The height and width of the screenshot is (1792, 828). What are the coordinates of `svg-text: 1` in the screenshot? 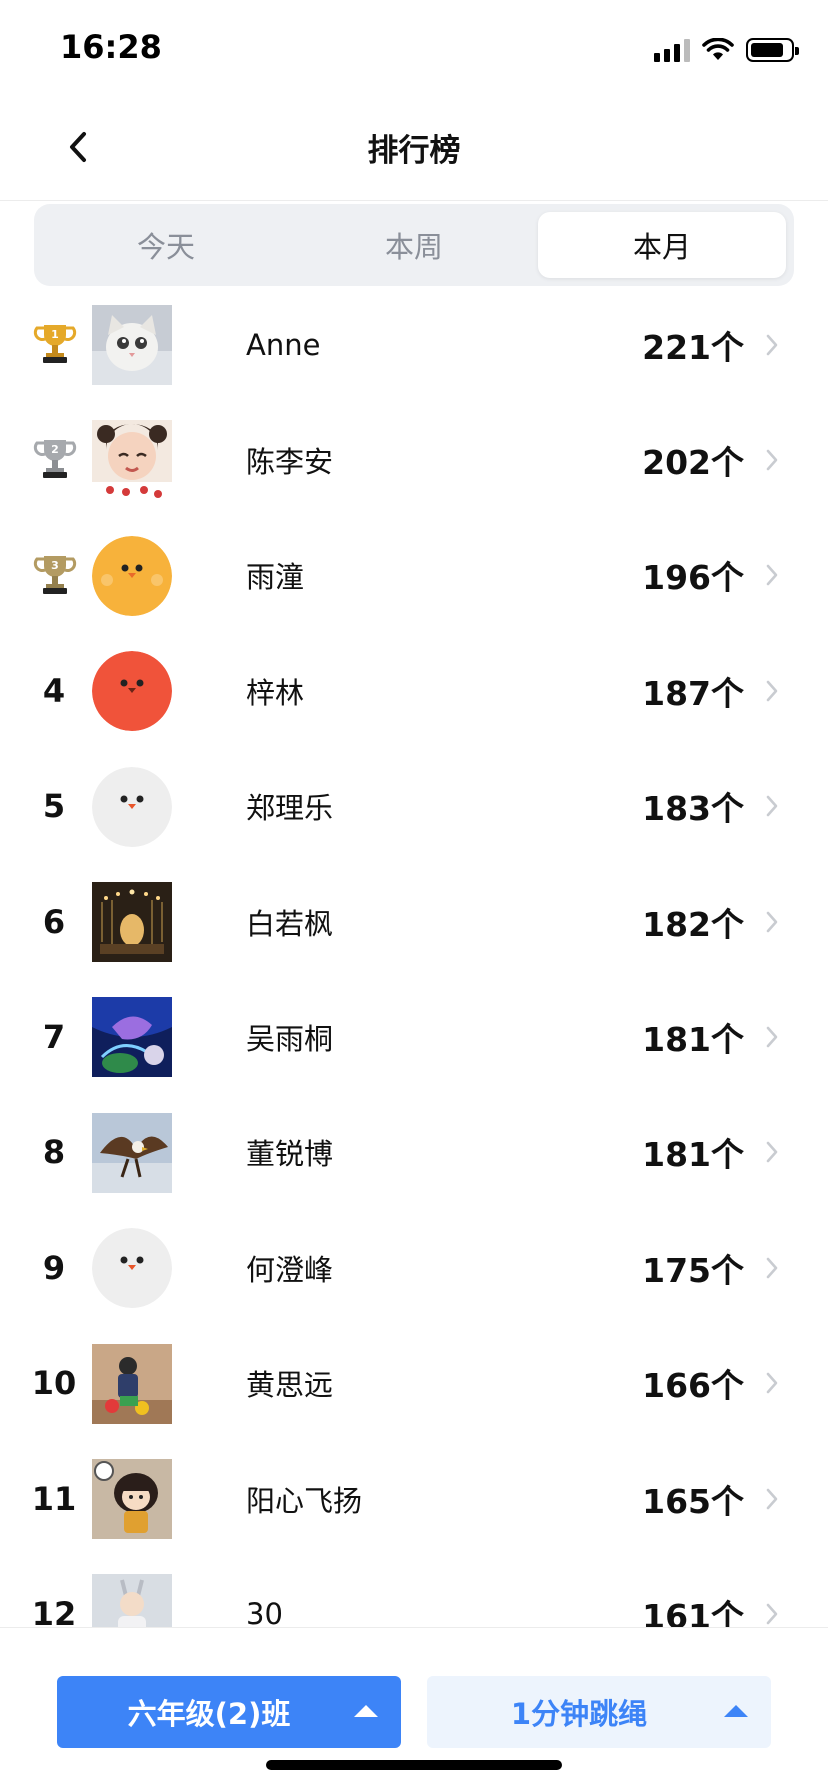 It's located at (55, 334).